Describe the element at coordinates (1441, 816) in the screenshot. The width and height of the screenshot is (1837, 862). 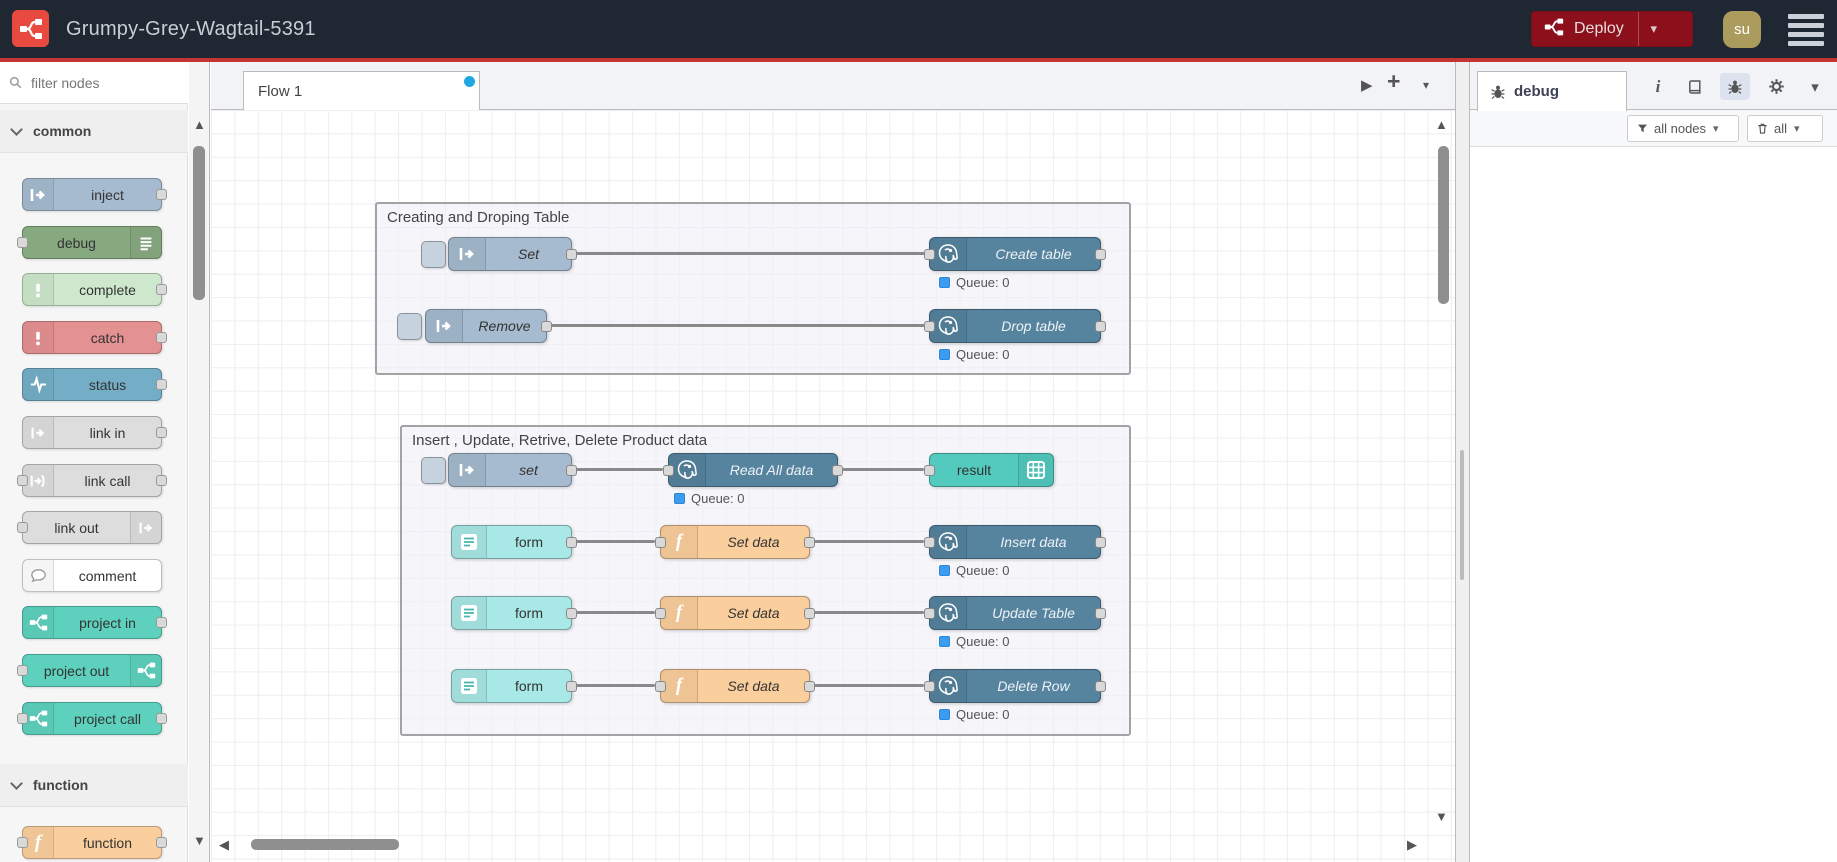
I see `scroll-down-icon: ▼` at that location.